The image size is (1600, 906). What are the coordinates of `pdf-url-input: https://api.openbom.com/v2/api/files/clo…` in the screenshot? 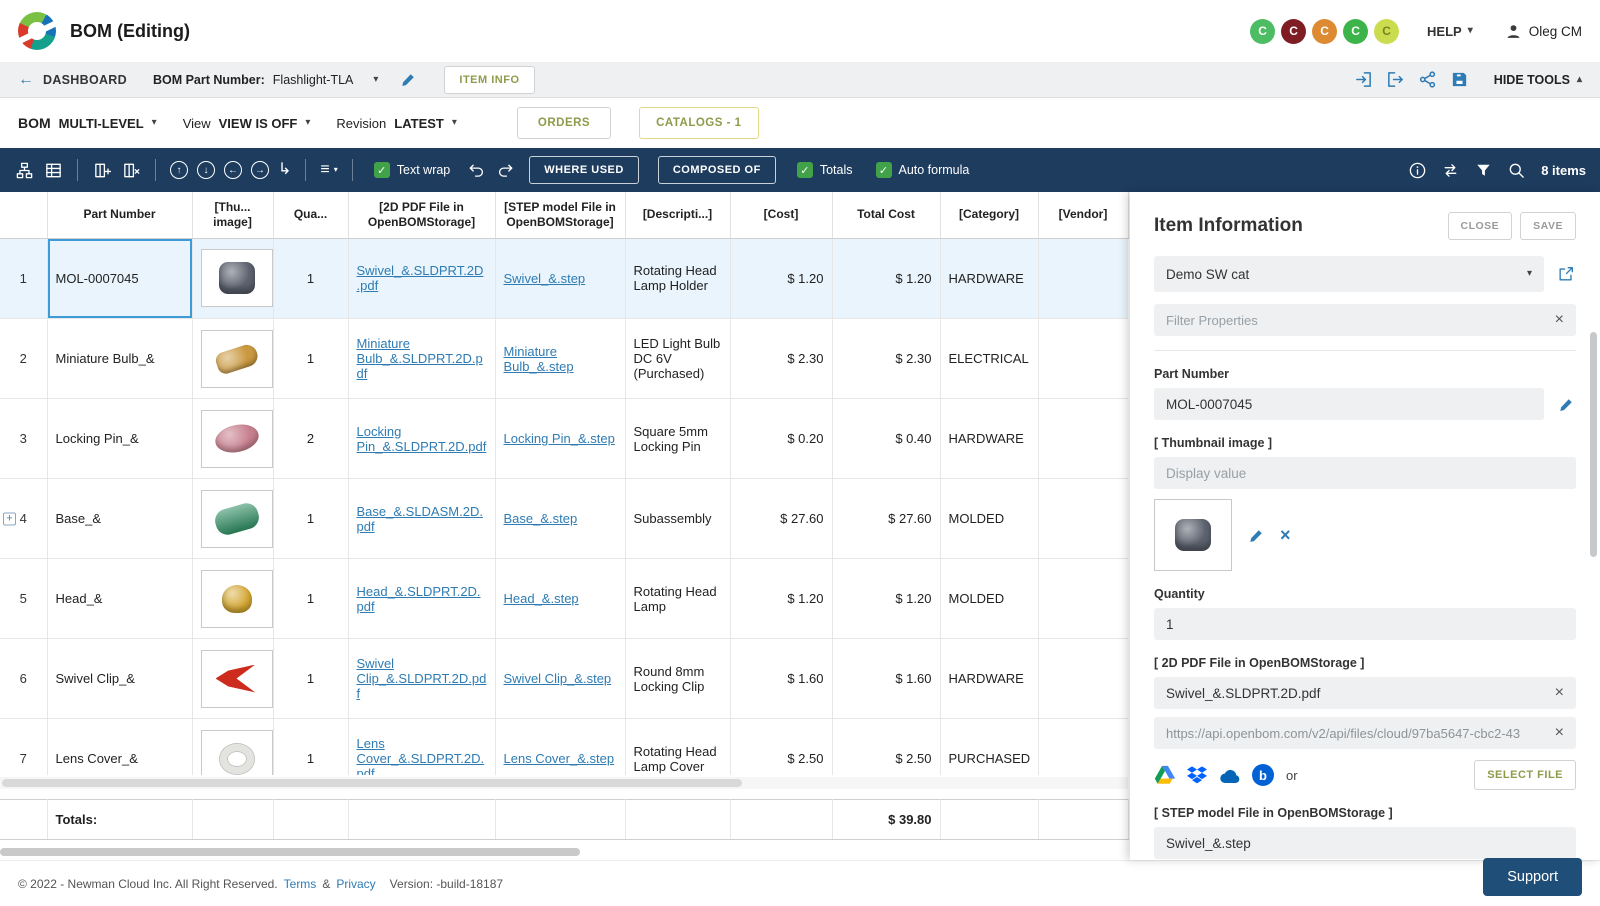 It's located at (1365, 733).